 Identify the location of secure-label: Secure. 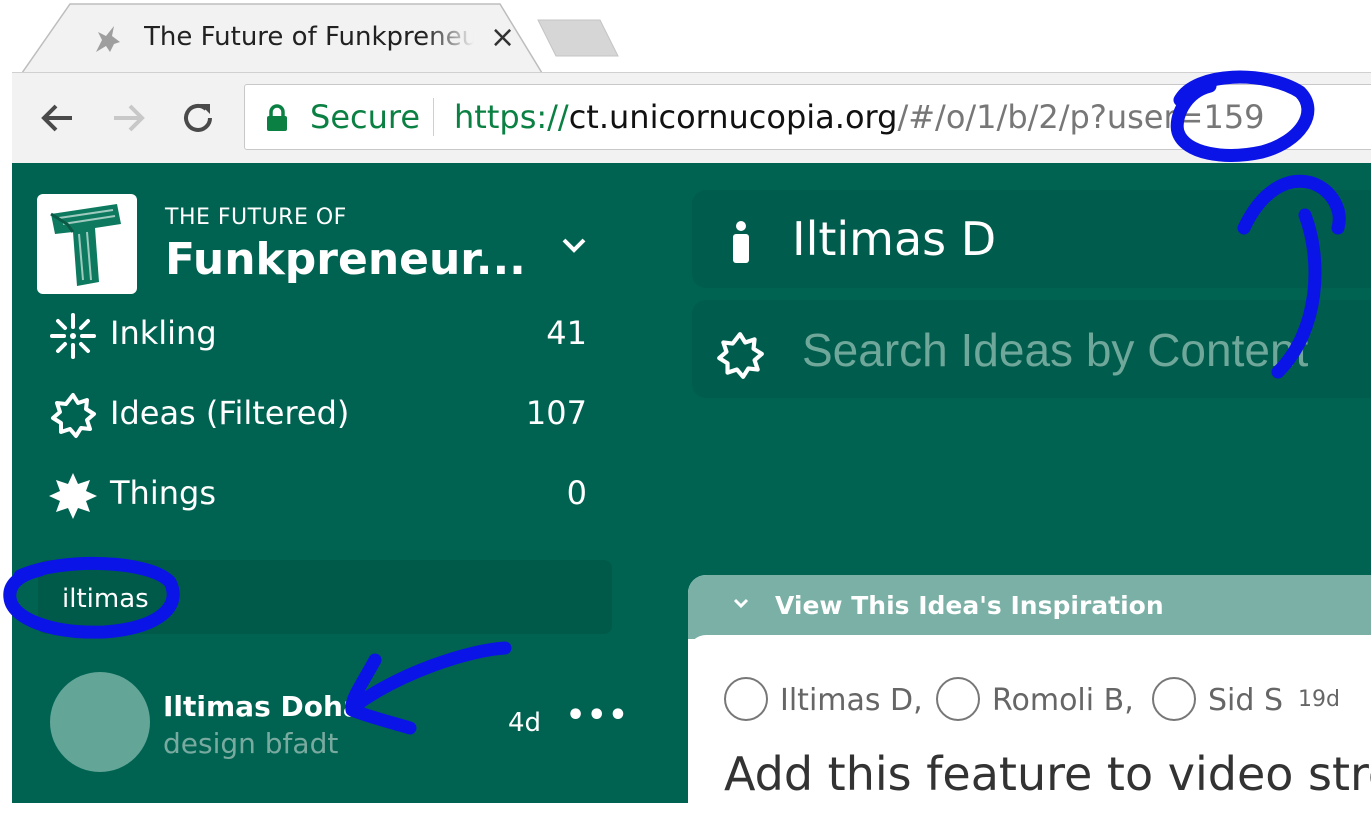
(365, 117).